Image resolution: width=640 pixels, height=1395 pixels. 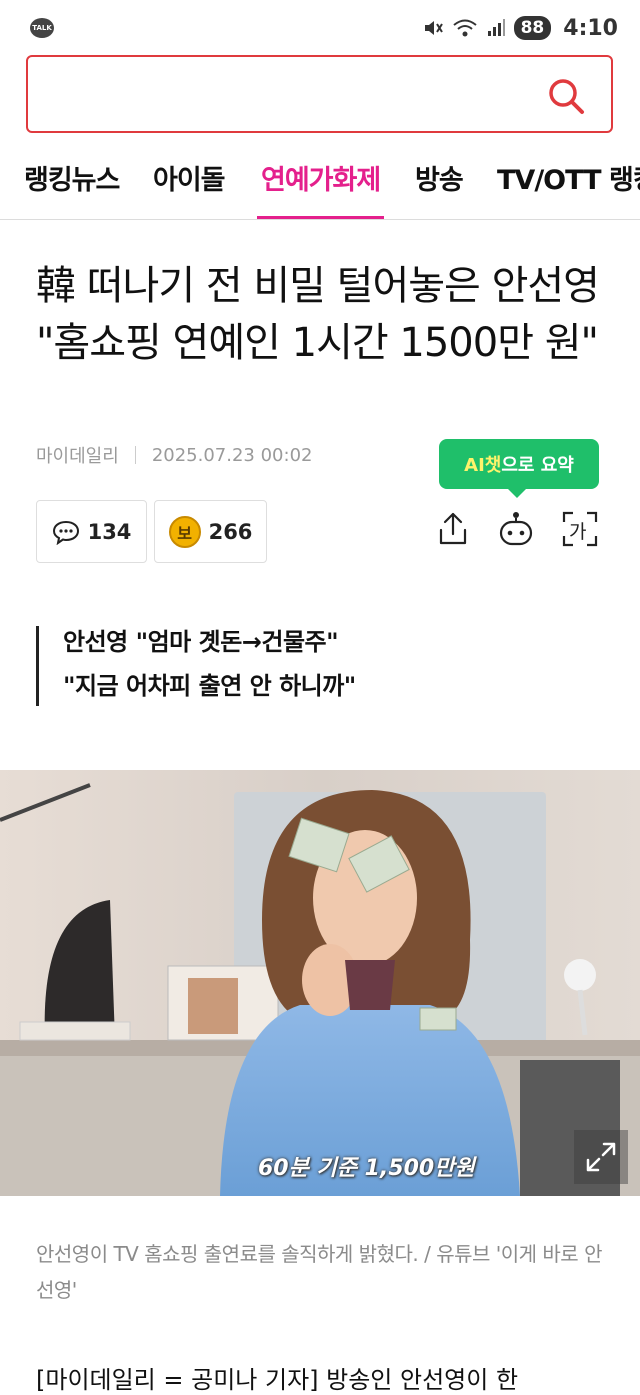 I want to click on ai-bot-icon, so click(x=516, y=529).